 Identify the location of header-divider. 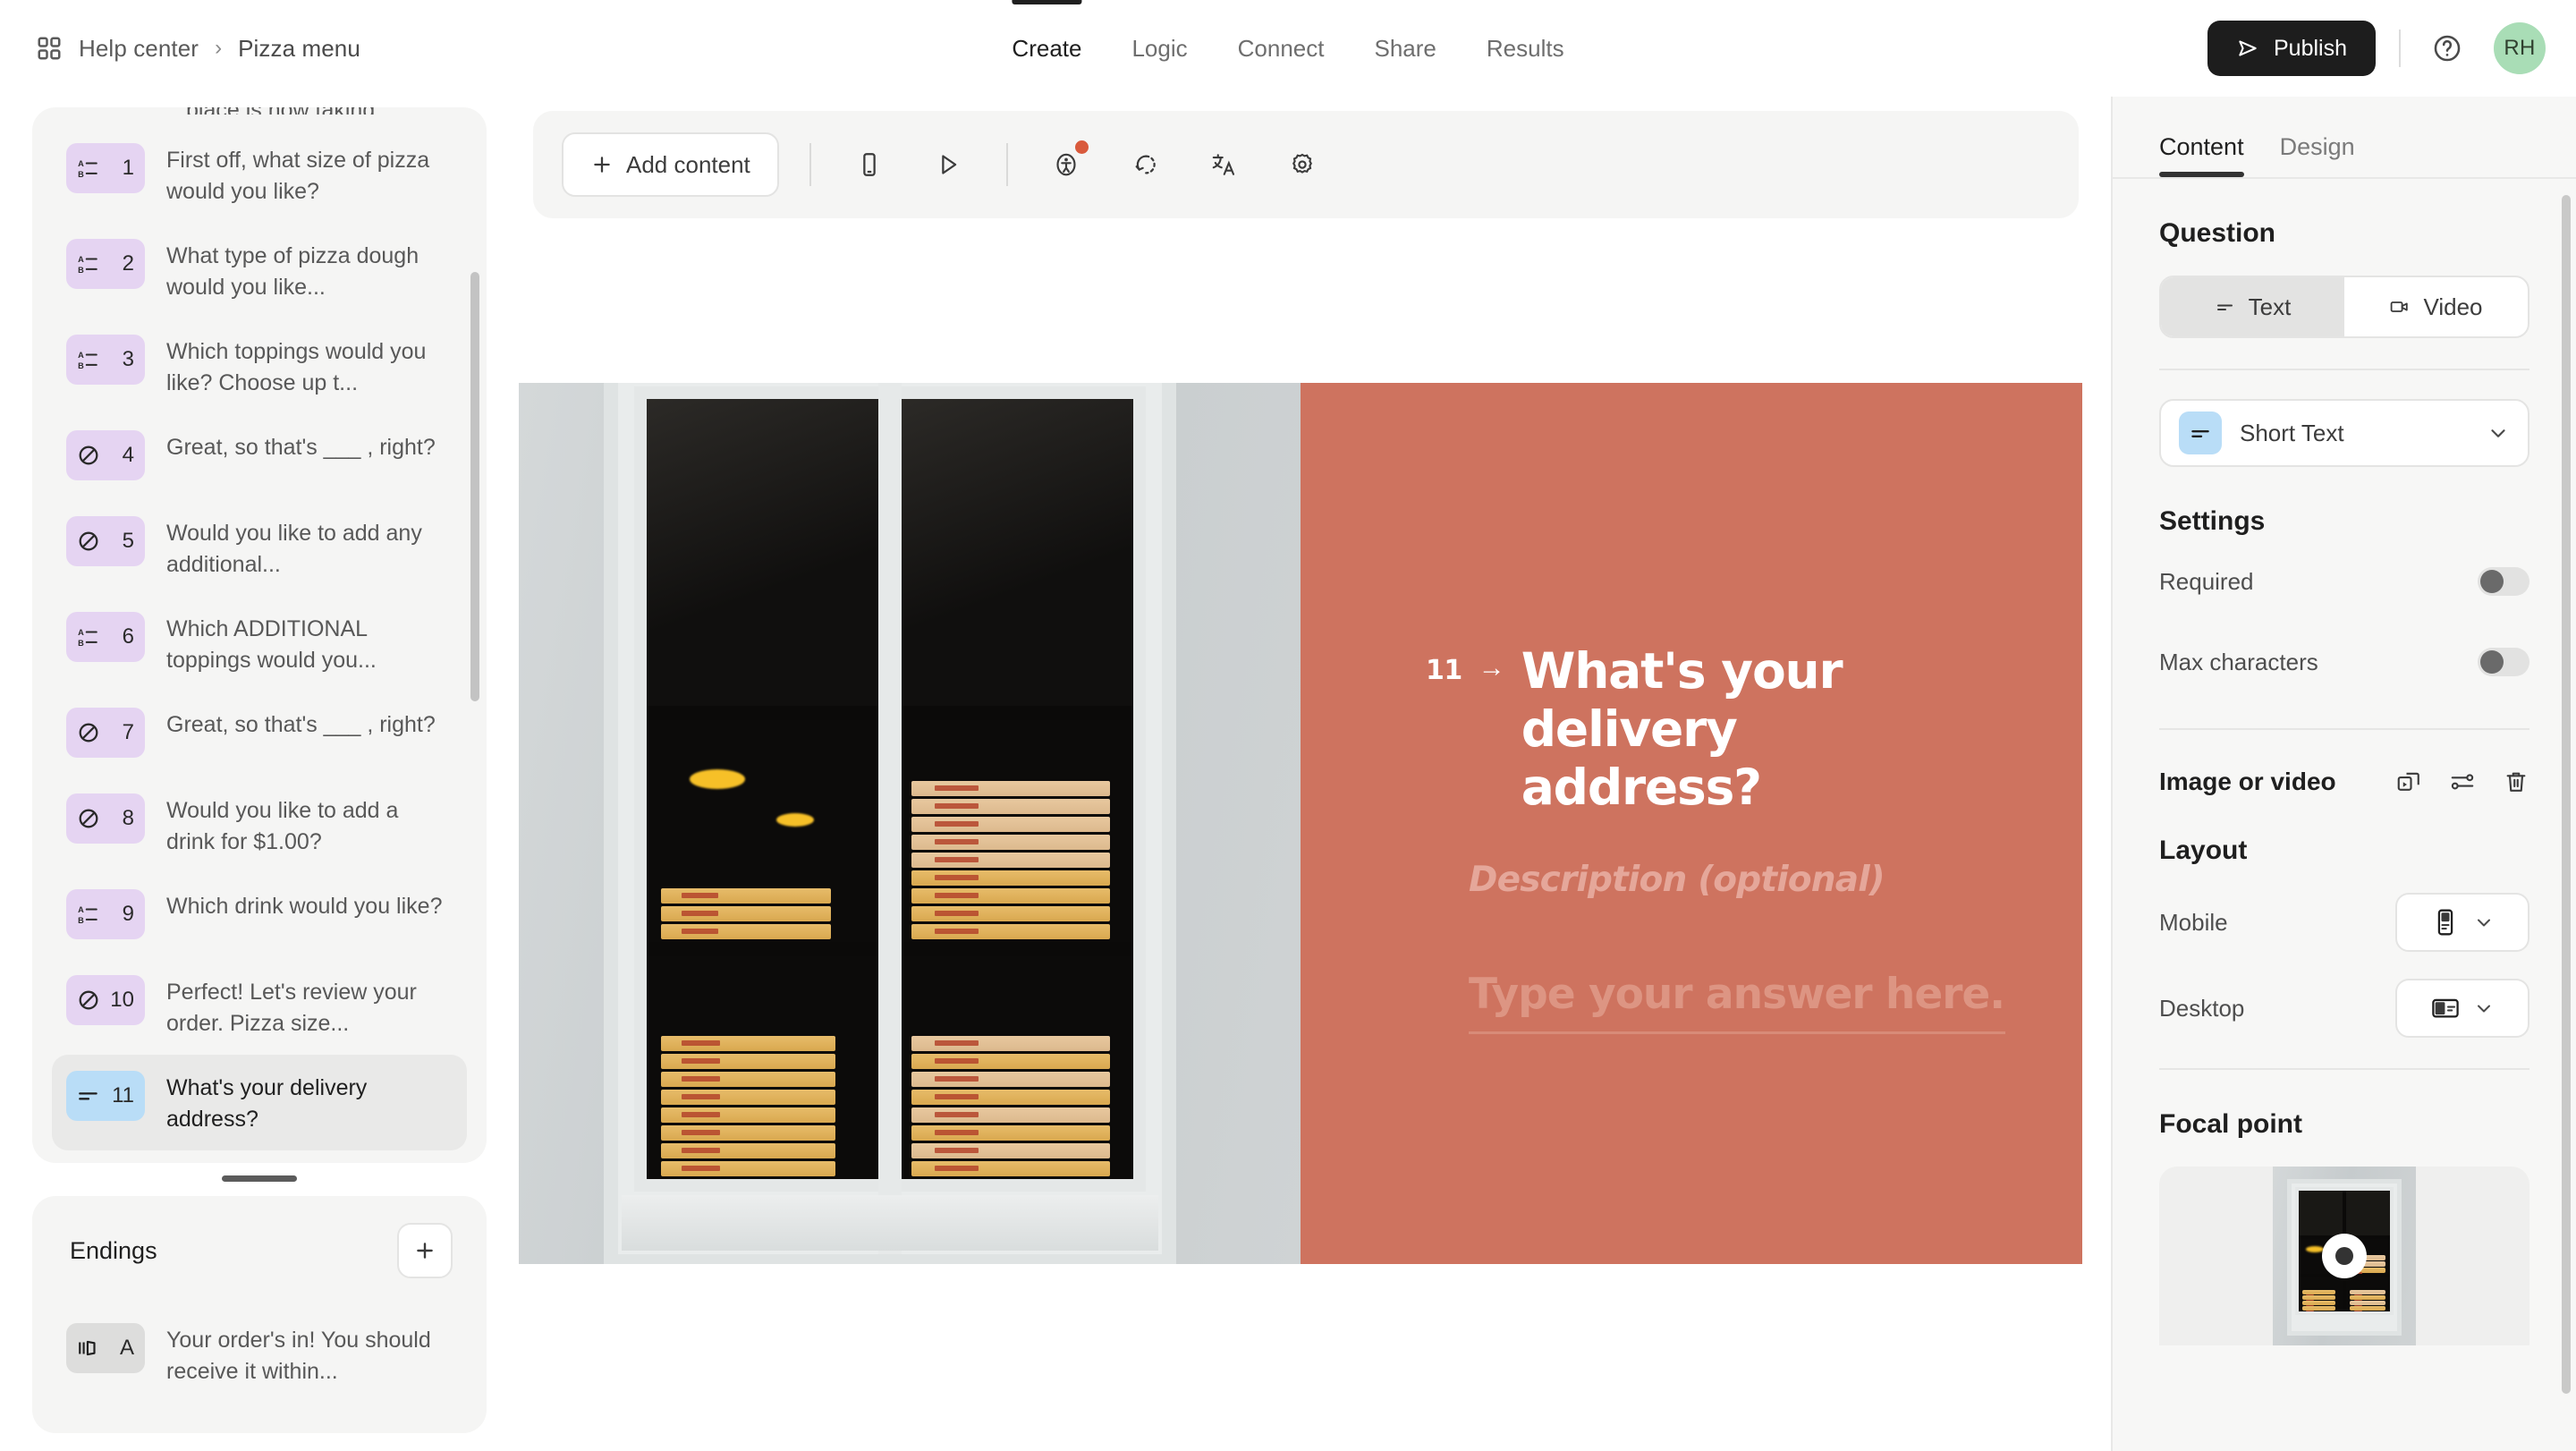
(2400, 48).